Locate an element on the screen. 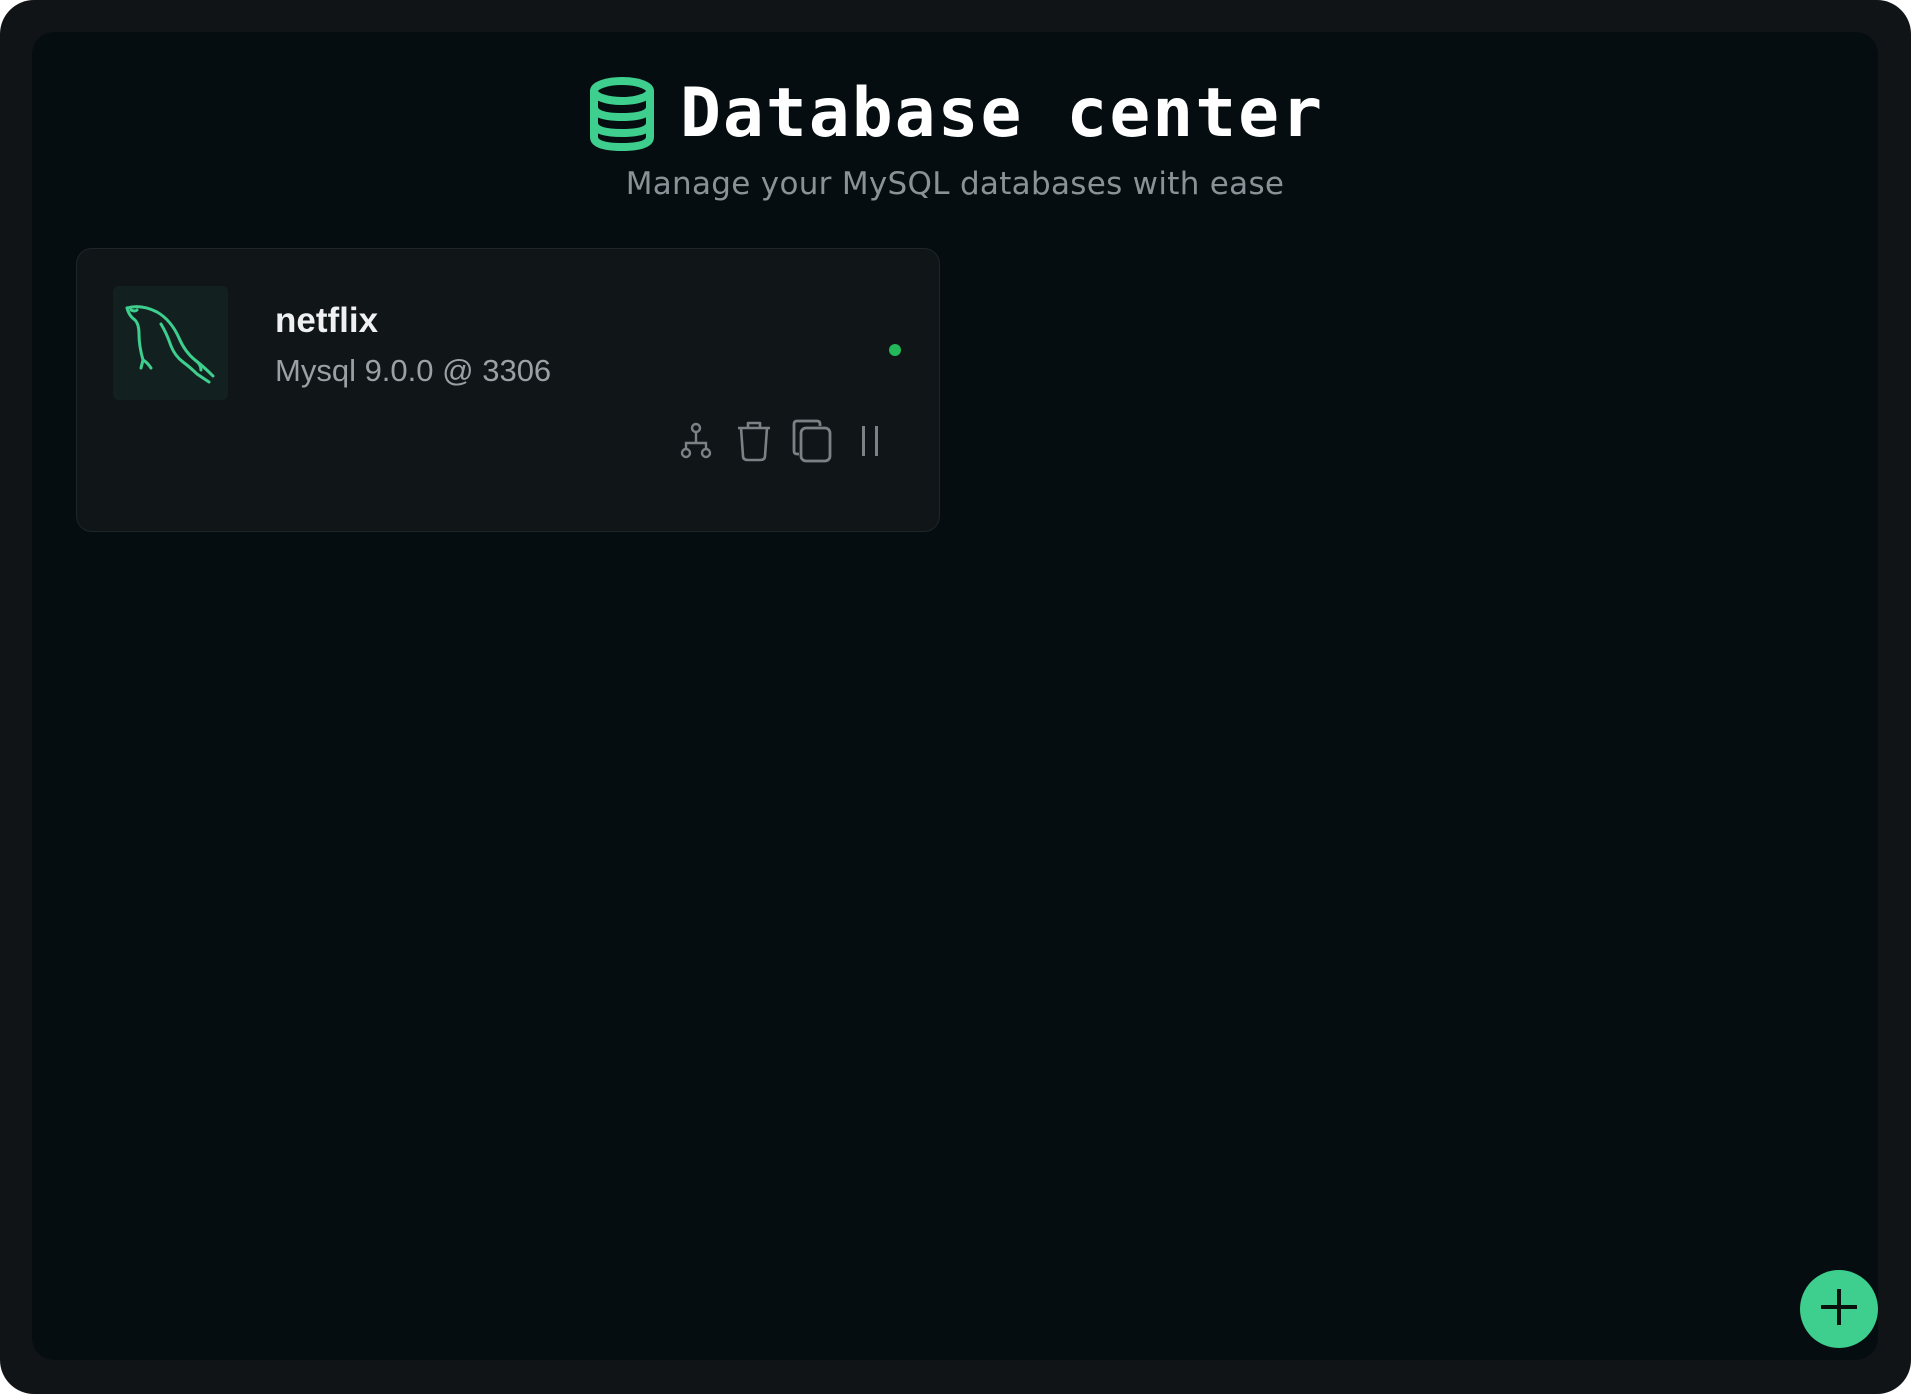  delete-button is located at coordinates (754, 443).